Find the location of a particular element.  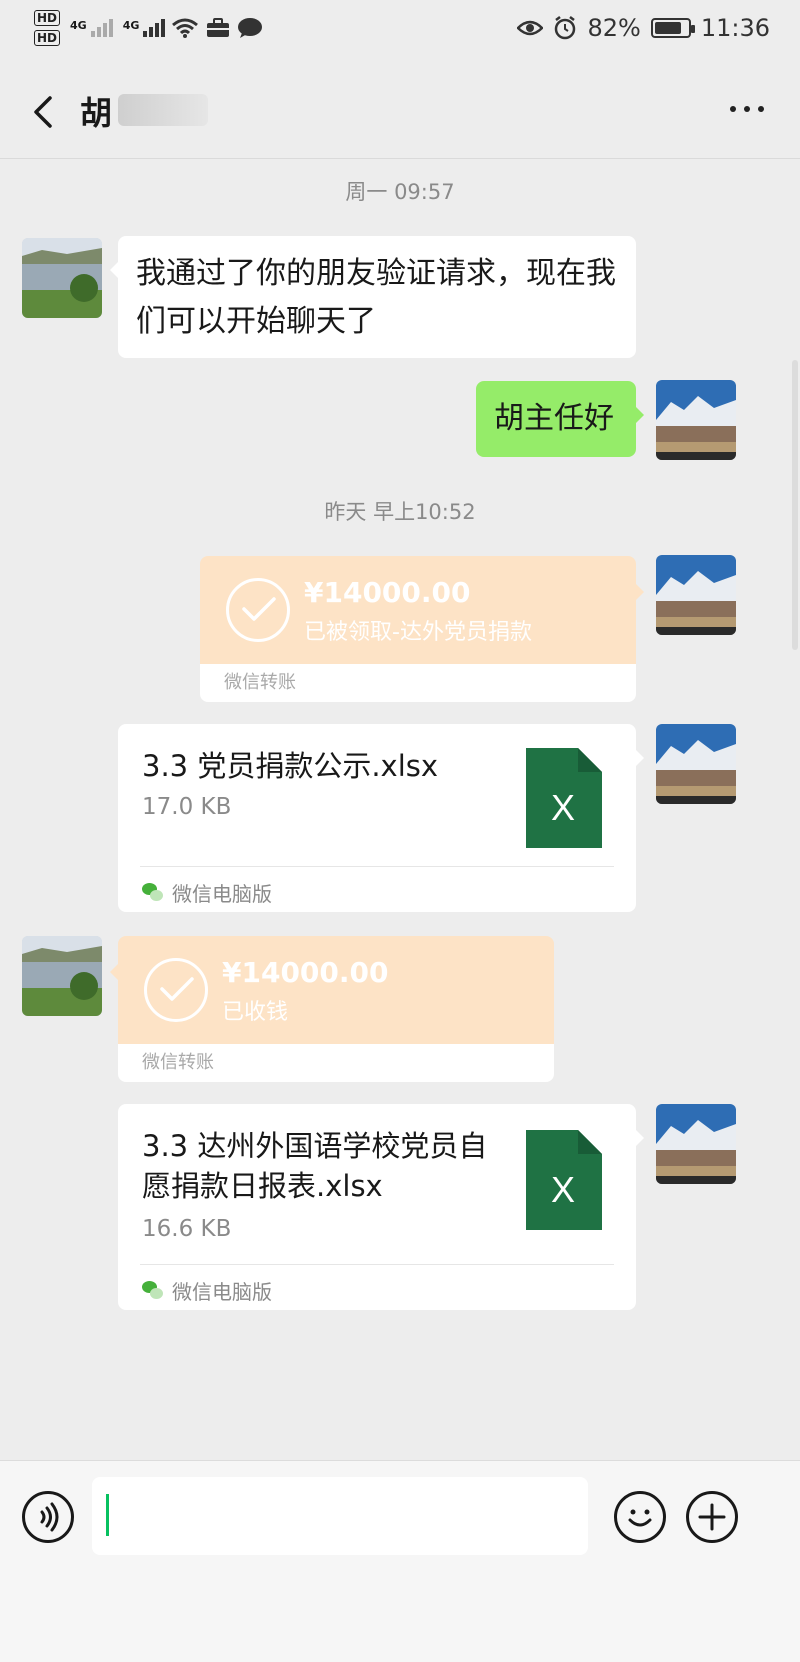

wifi-icon is located at coordinates (185, 28).